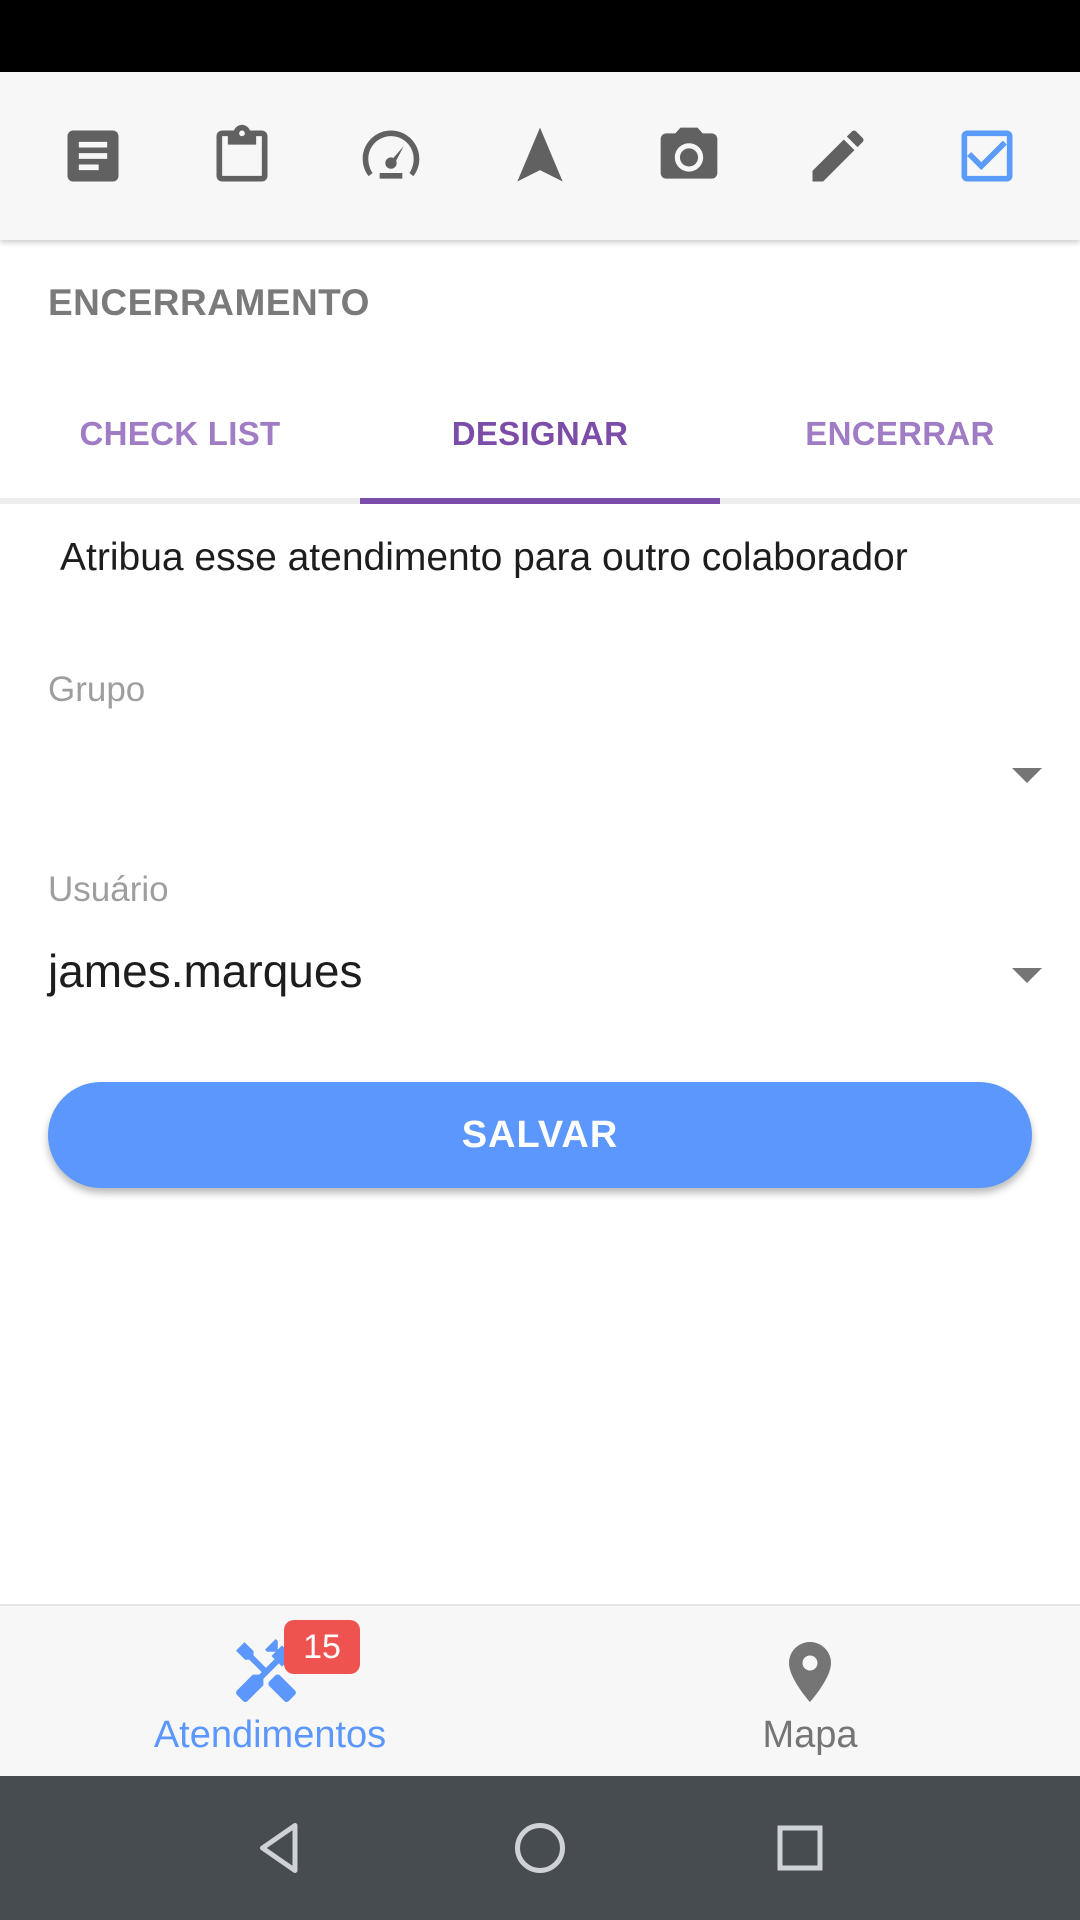  I want to click on user-label: Usuário, so click(108, 889).